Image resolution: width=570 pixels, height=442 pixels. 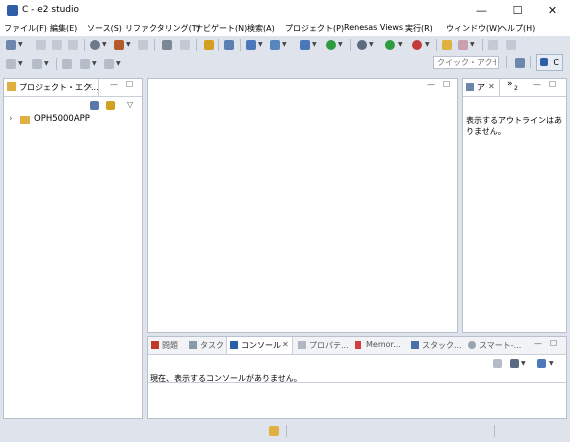 I want to click on maximize-button: ☐, so click(x=517, y=11).